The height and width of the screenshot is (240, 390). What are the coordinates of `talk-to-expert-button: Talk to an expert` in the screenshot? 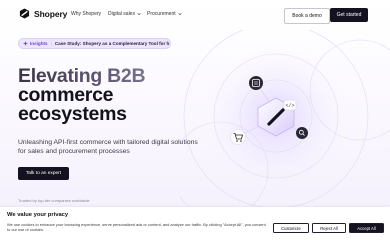 It's located at (43, 173).